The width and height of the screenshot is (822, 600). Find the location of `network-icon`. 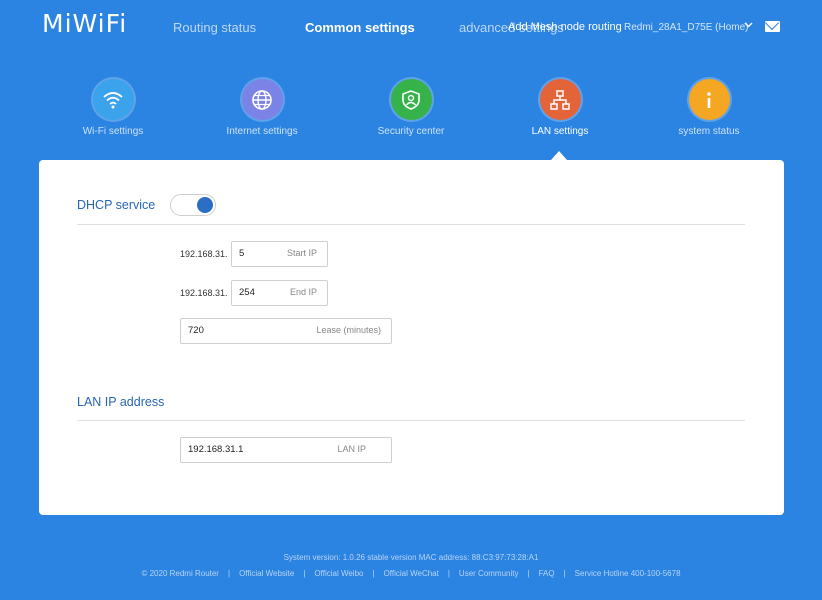

network-icon is located at coordinates (560, 99).